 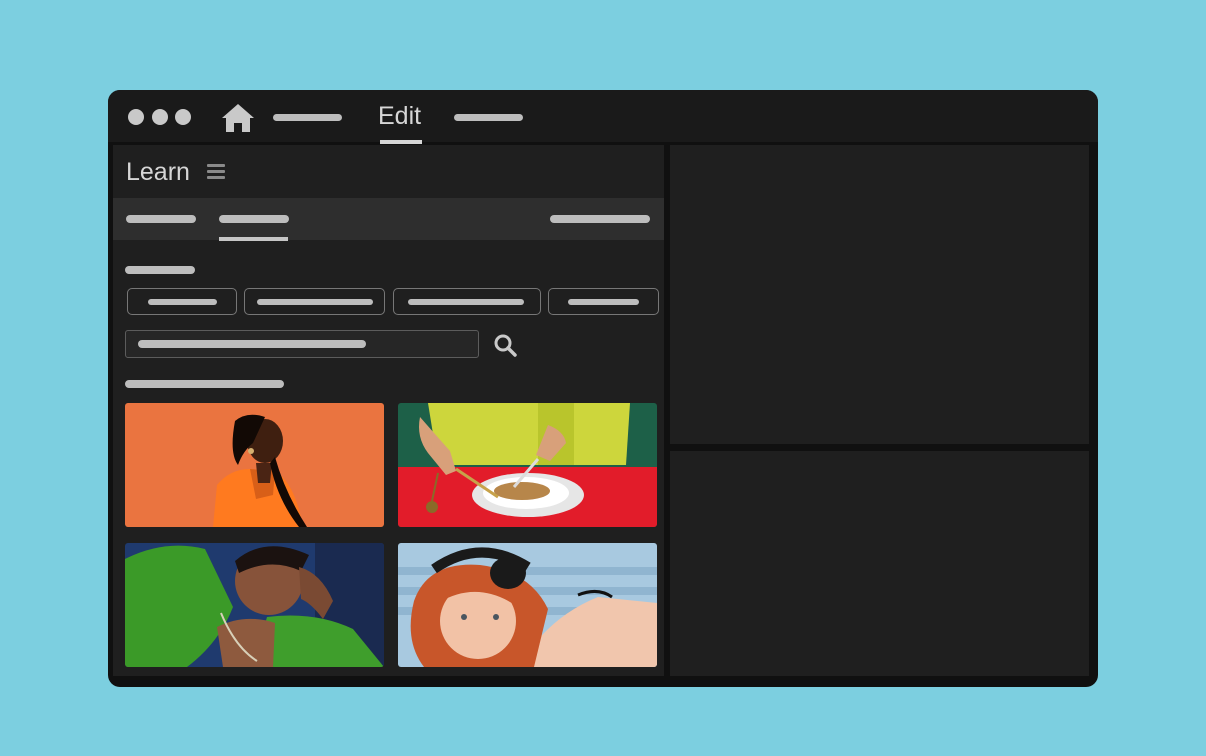 What do you see at coordinates (158, 172) in the screenshot?
I see `panel-title: Learn` at bounding box center [158, 172].